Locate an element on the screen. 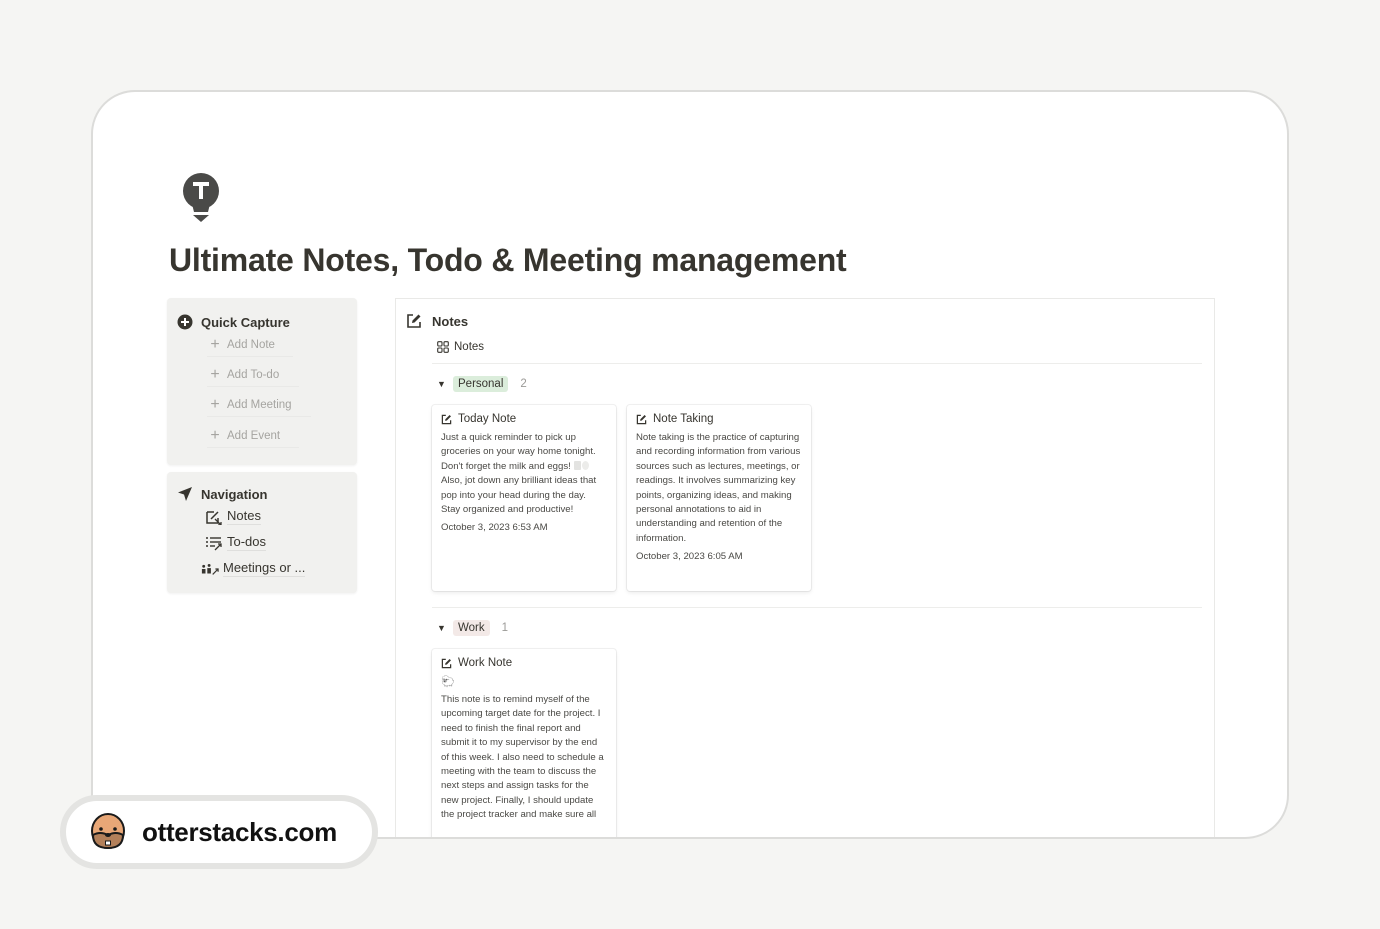 Image resolution: width=1380 pixels, height=929 pixels. group-tag-personal: Personal is located at coordinates (481, 384).